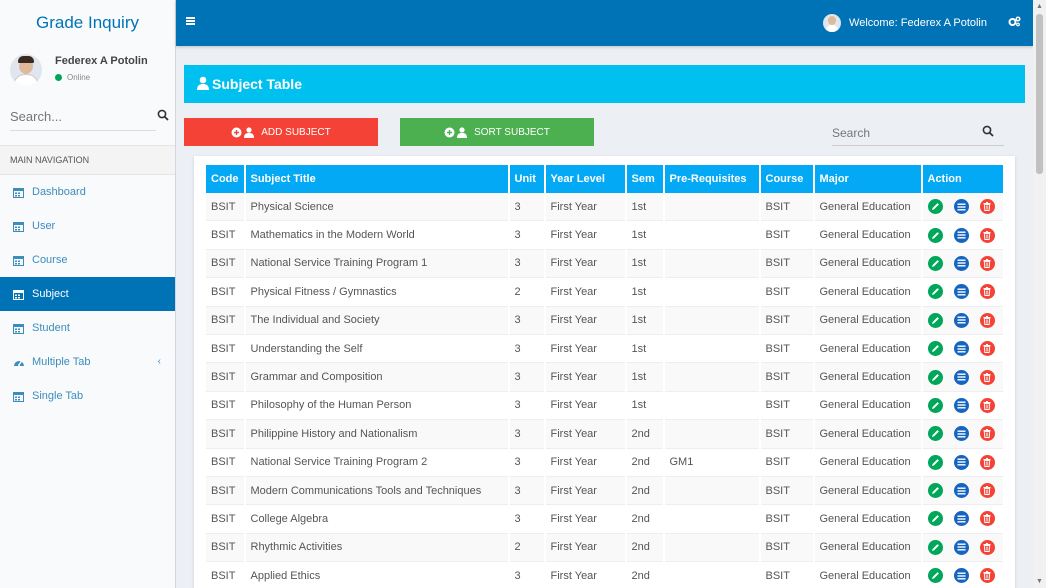 Image resolution: width=1046 pixels, height=588 pixels. What do you see at coordinates (786, 179) in the screenshot?
I see `col-header-course: Course` at bounding box center [786, 179].